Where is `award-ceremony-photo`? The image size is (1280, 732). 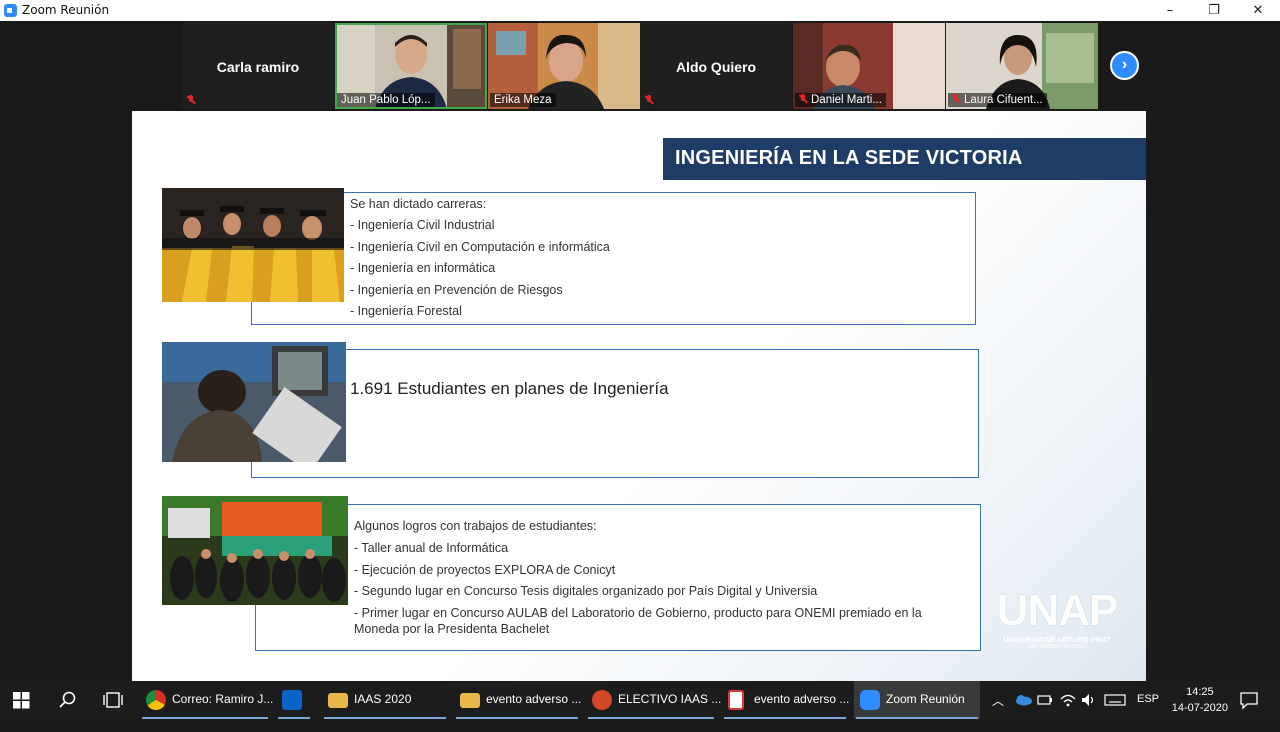
award-ceremony-photo is located at coordinates (255, 550).